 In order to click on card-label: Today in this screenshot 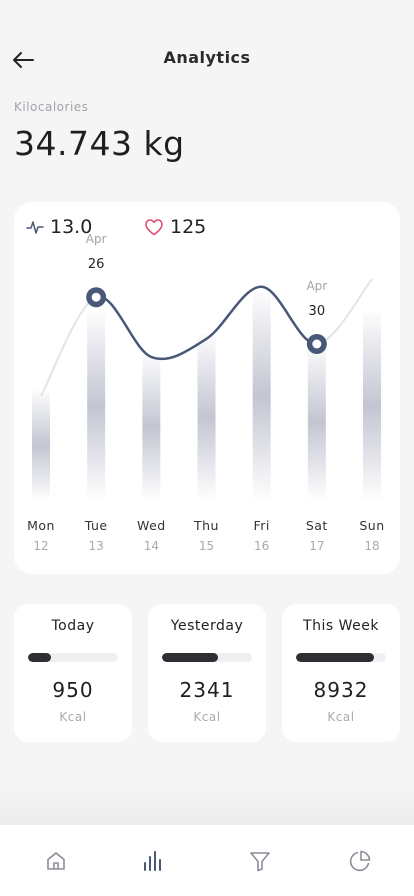, I will do `click(73, 626)`.